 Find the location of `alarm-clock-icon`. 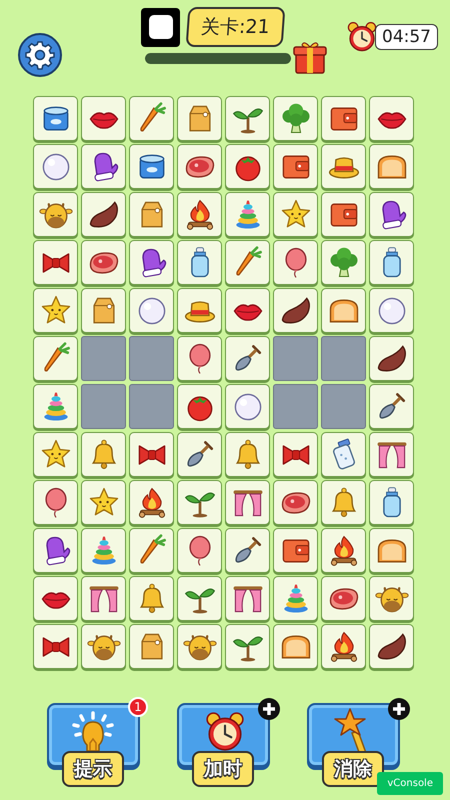

alarm-clock-icon is located at coordinates (362, 37).